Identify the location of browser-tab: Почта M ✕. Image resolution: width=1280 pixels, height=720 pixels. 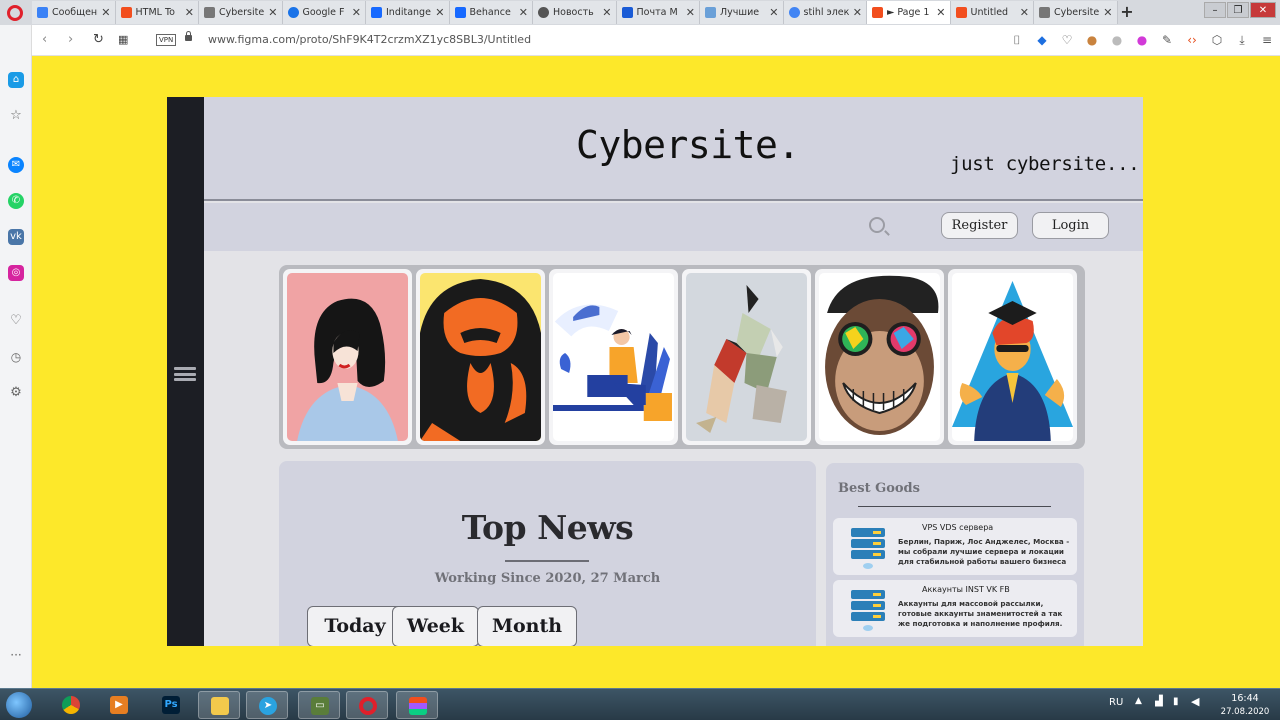
(658, 12).